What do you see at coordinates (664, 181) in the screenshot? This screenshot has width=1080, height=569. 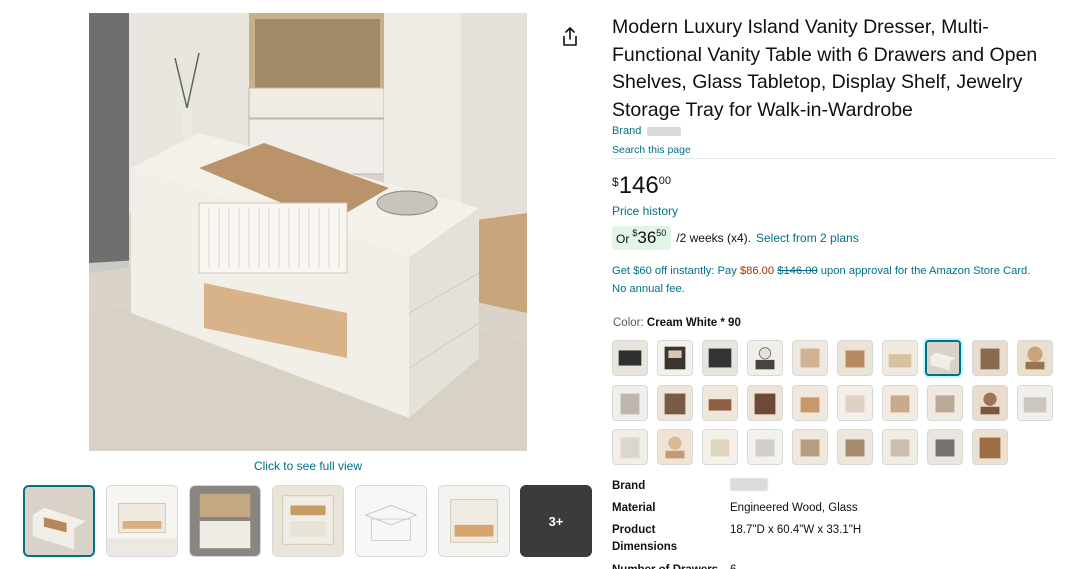 I see `price-fraction: 00` at bounding box center [664, 181].